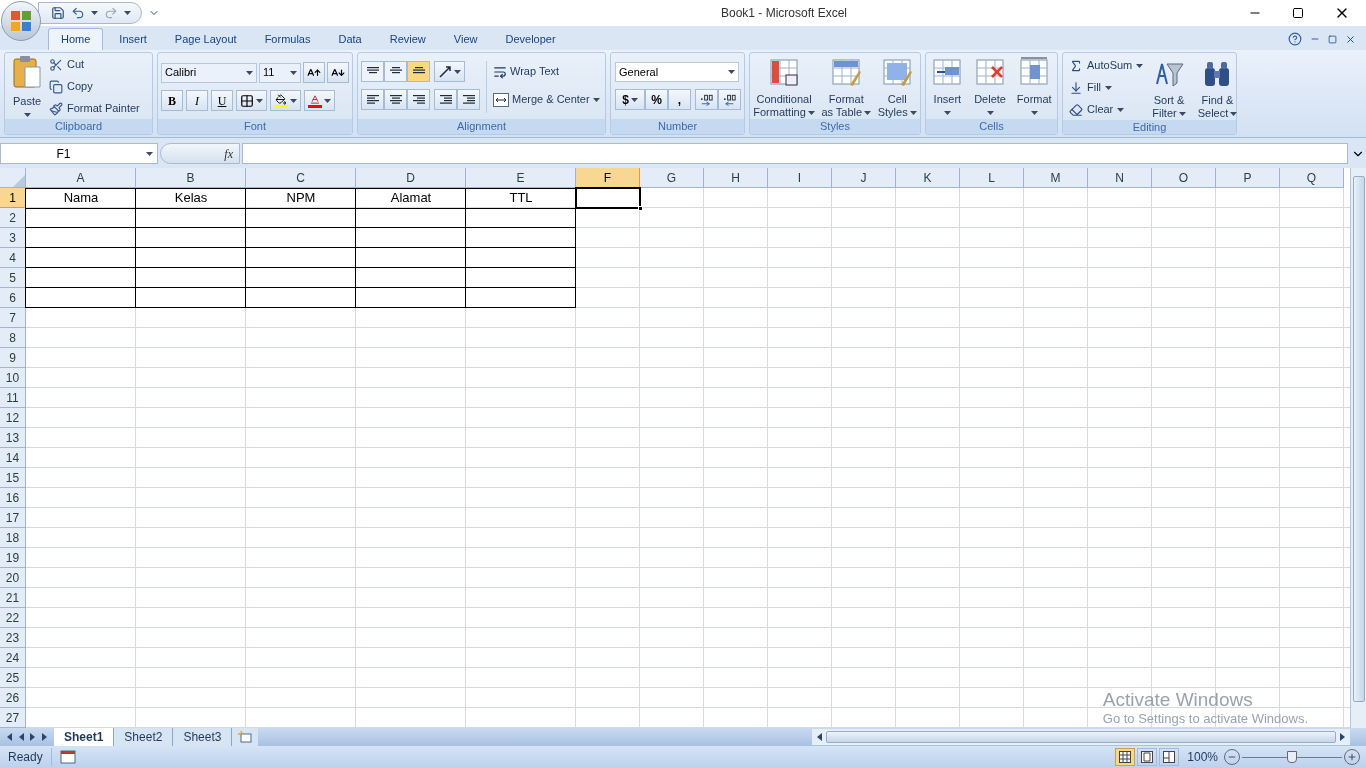 Image resolution: width=1366 pixels, height=768 pixels. What do you see at coordinates (13, 578) in the screenshot?
I see `row-header: 20` at bounding box center [13, 578].